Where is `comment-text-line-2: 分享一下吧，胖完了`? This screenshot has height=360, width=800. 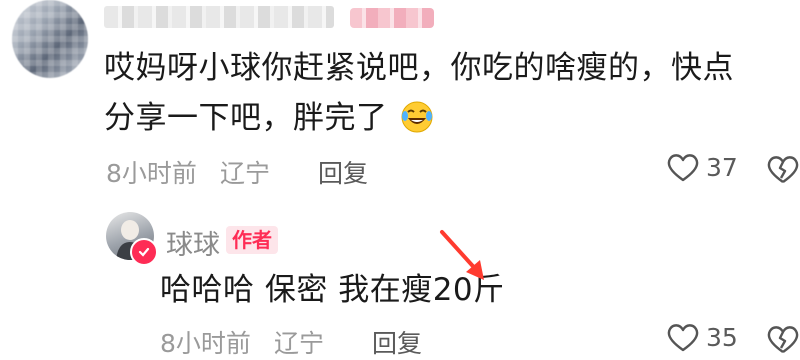
comment-text-line-2: 分享一下吧，胖完了 is located at coordinates (269, 118).